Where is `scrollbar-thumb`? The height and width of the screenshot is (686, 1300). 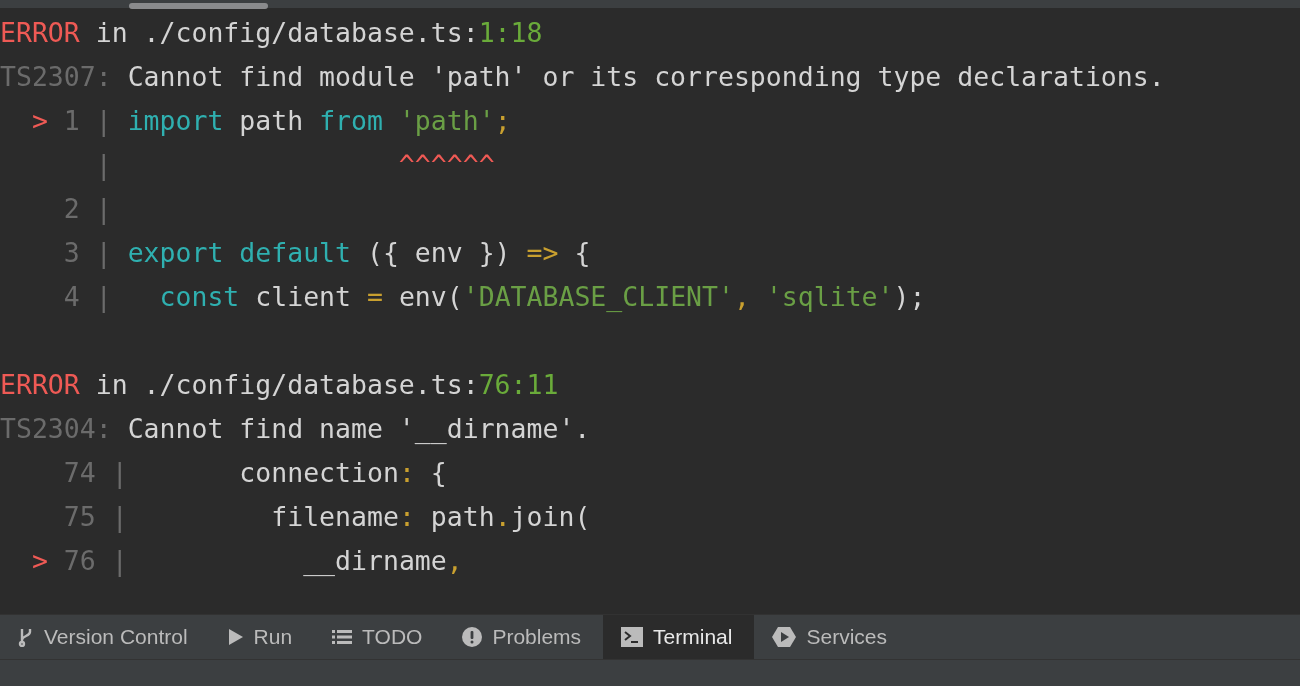
scrollbar-thumb is located at coordinates (198, 6).